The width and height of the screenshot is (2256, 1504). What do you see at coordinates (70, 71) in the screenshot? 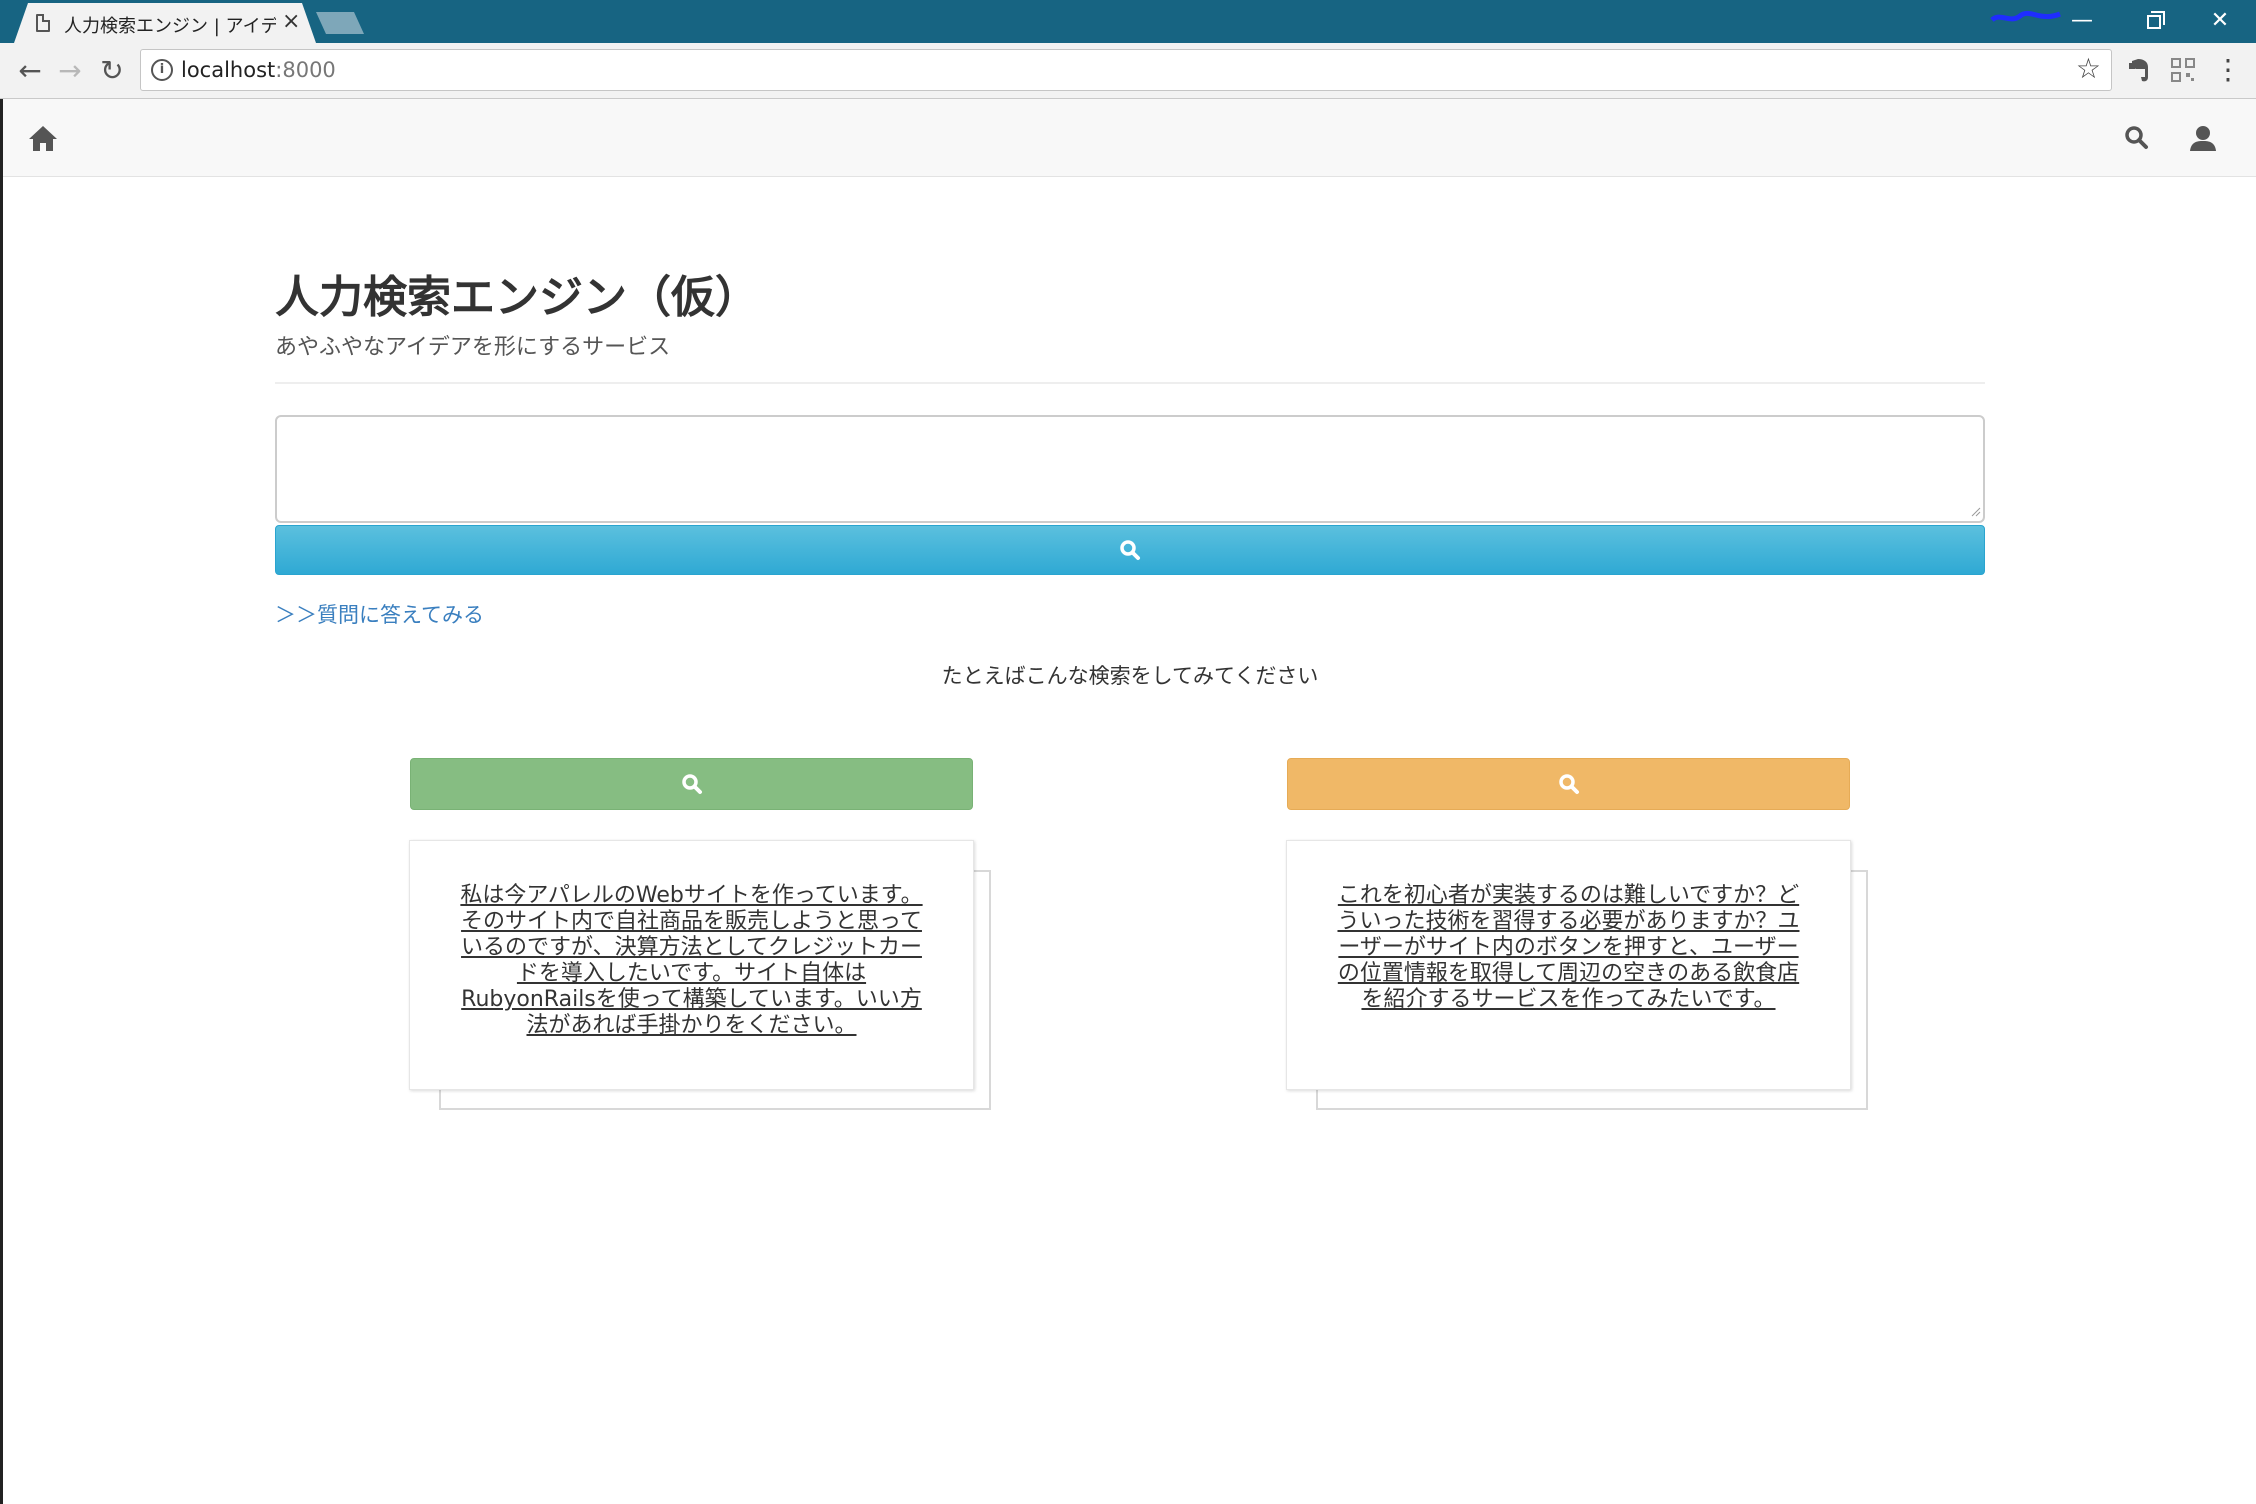
I see `forward-arrow-icon: →` at bounding box center [70, 71].